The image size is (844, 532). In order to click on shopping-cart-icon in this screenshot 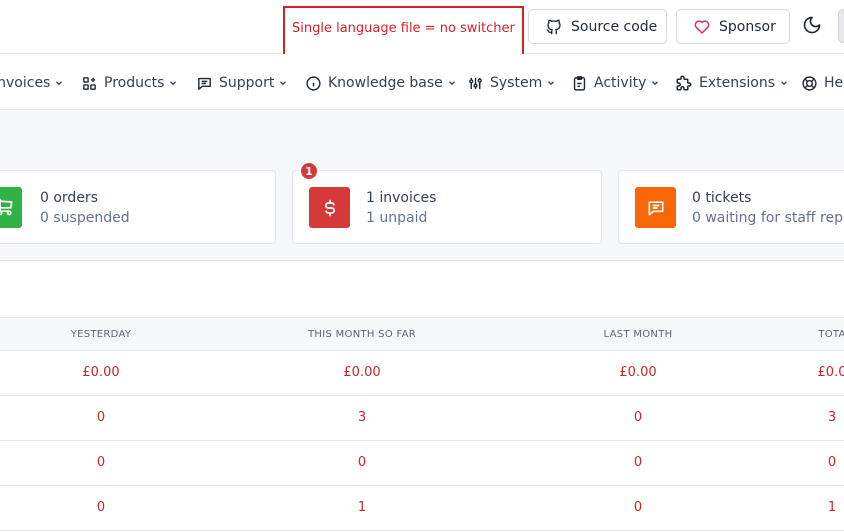, I will do `click(7, 209)`.